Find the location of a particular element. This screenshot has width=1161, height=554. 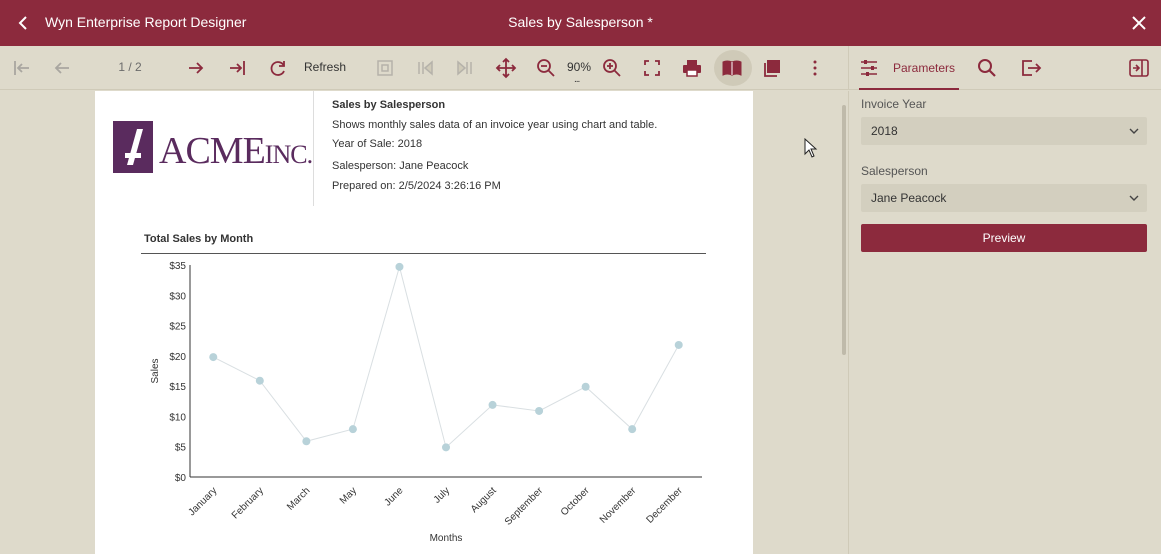

preview-button: Preview is located at coordinates (1004, 238).